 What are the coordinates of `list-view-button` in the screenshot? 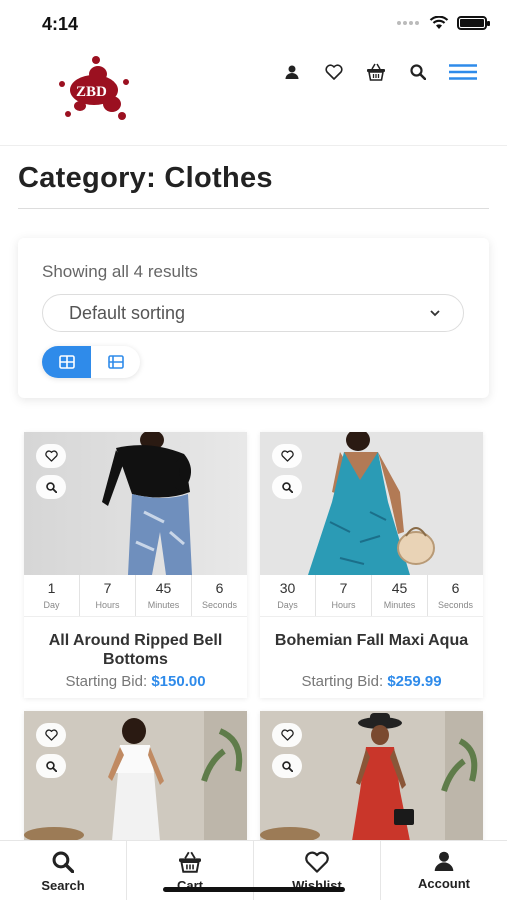 It's located at (115, 362).